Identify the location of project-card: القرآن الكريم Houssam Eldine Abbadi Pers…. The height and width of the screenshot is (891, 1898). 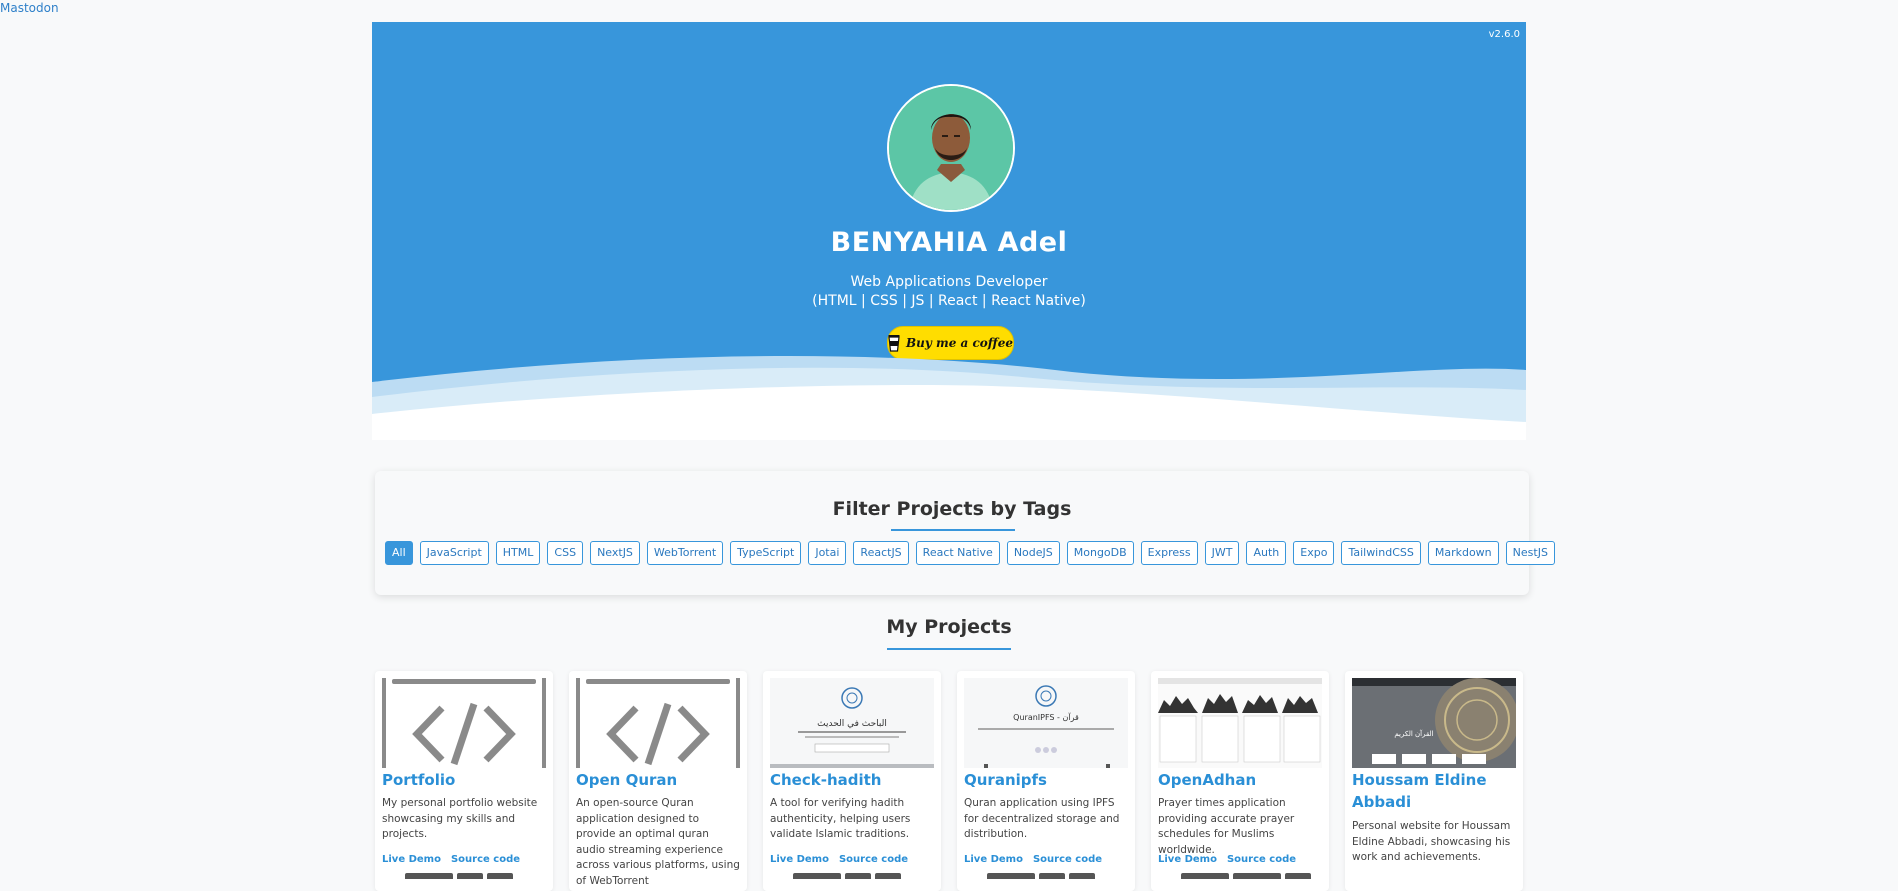
(1434, 781).